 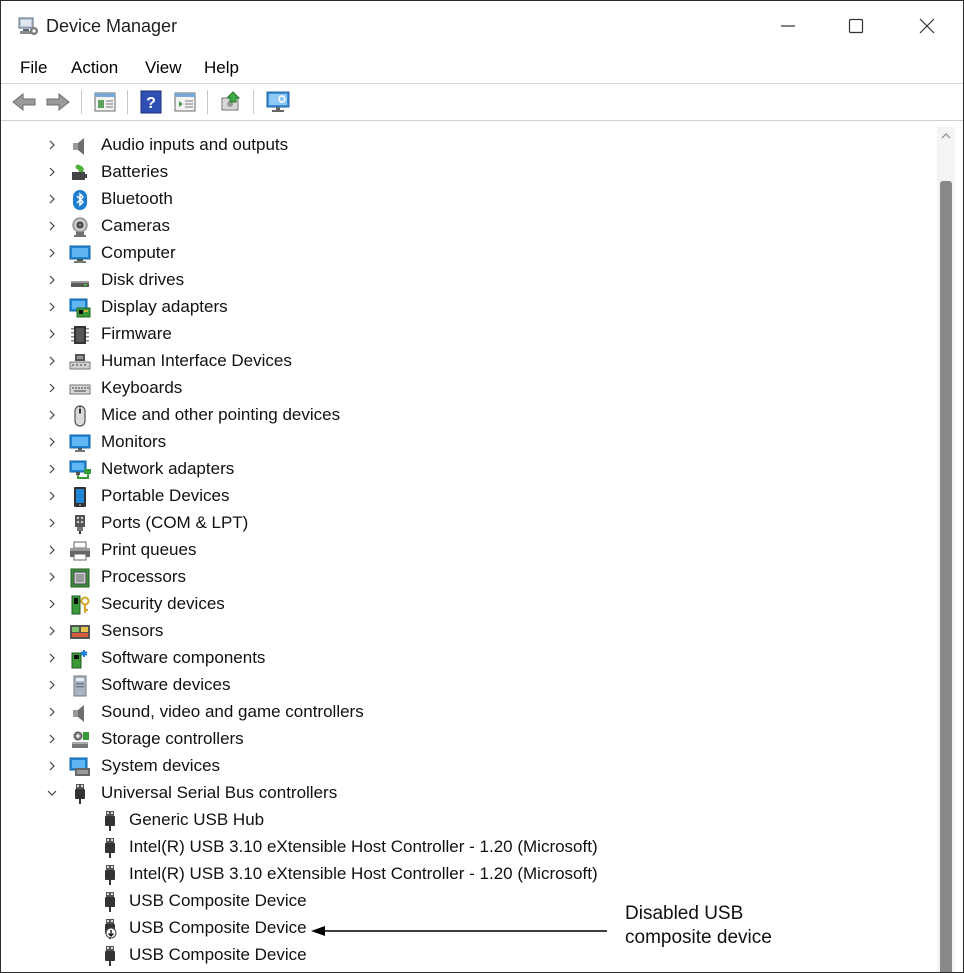 I want to click on tree-category-item: Audio inputs and outputs, so click(x=471, y=145).